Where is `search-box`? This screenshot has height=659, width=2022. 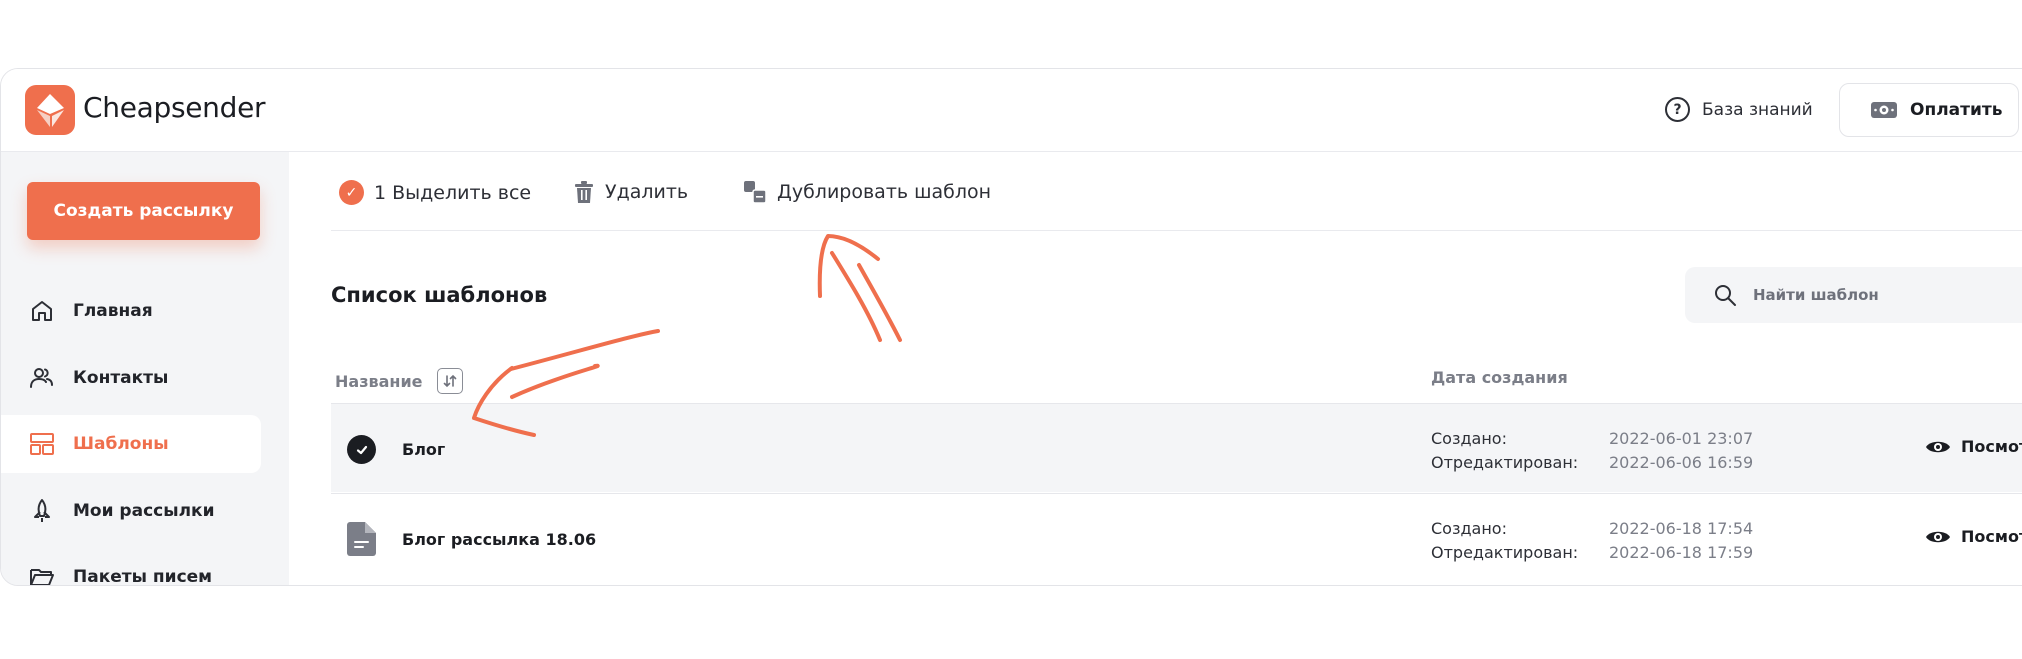 search-box is located at coordinates (1853, 295).